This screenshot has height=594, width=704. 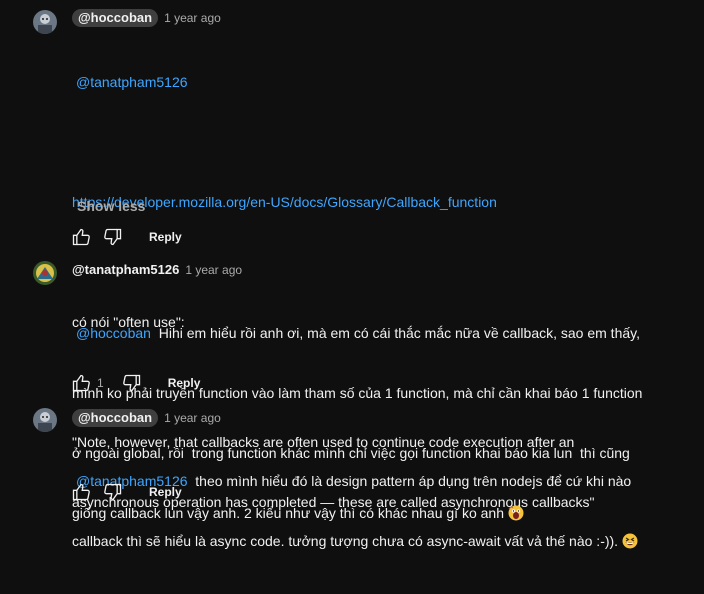 What do you see at coordinates (125, 269) in the screenshot?
I see `author-name: @tanatpham5126` at bounding box center [125, 269].